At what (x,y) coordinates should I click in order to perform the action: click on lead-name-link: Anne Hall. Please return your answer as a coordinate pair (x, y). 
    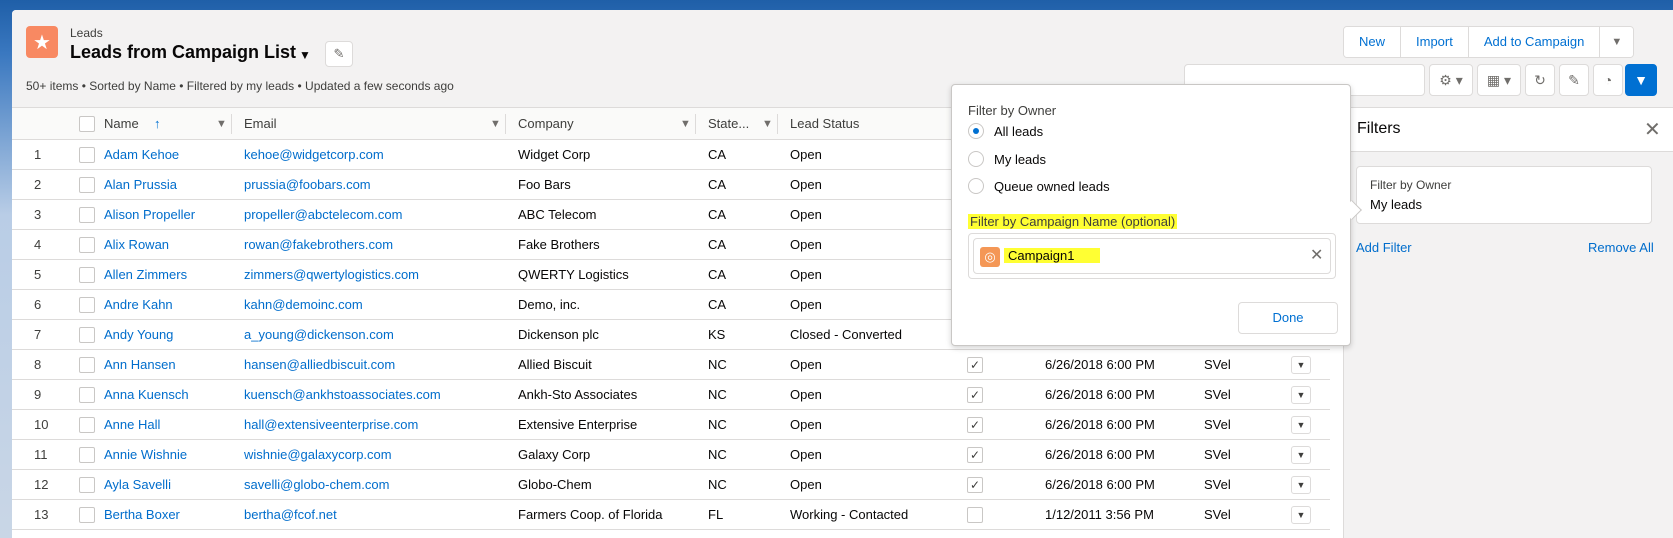
    Looking at the image, I should click on (132, 425).